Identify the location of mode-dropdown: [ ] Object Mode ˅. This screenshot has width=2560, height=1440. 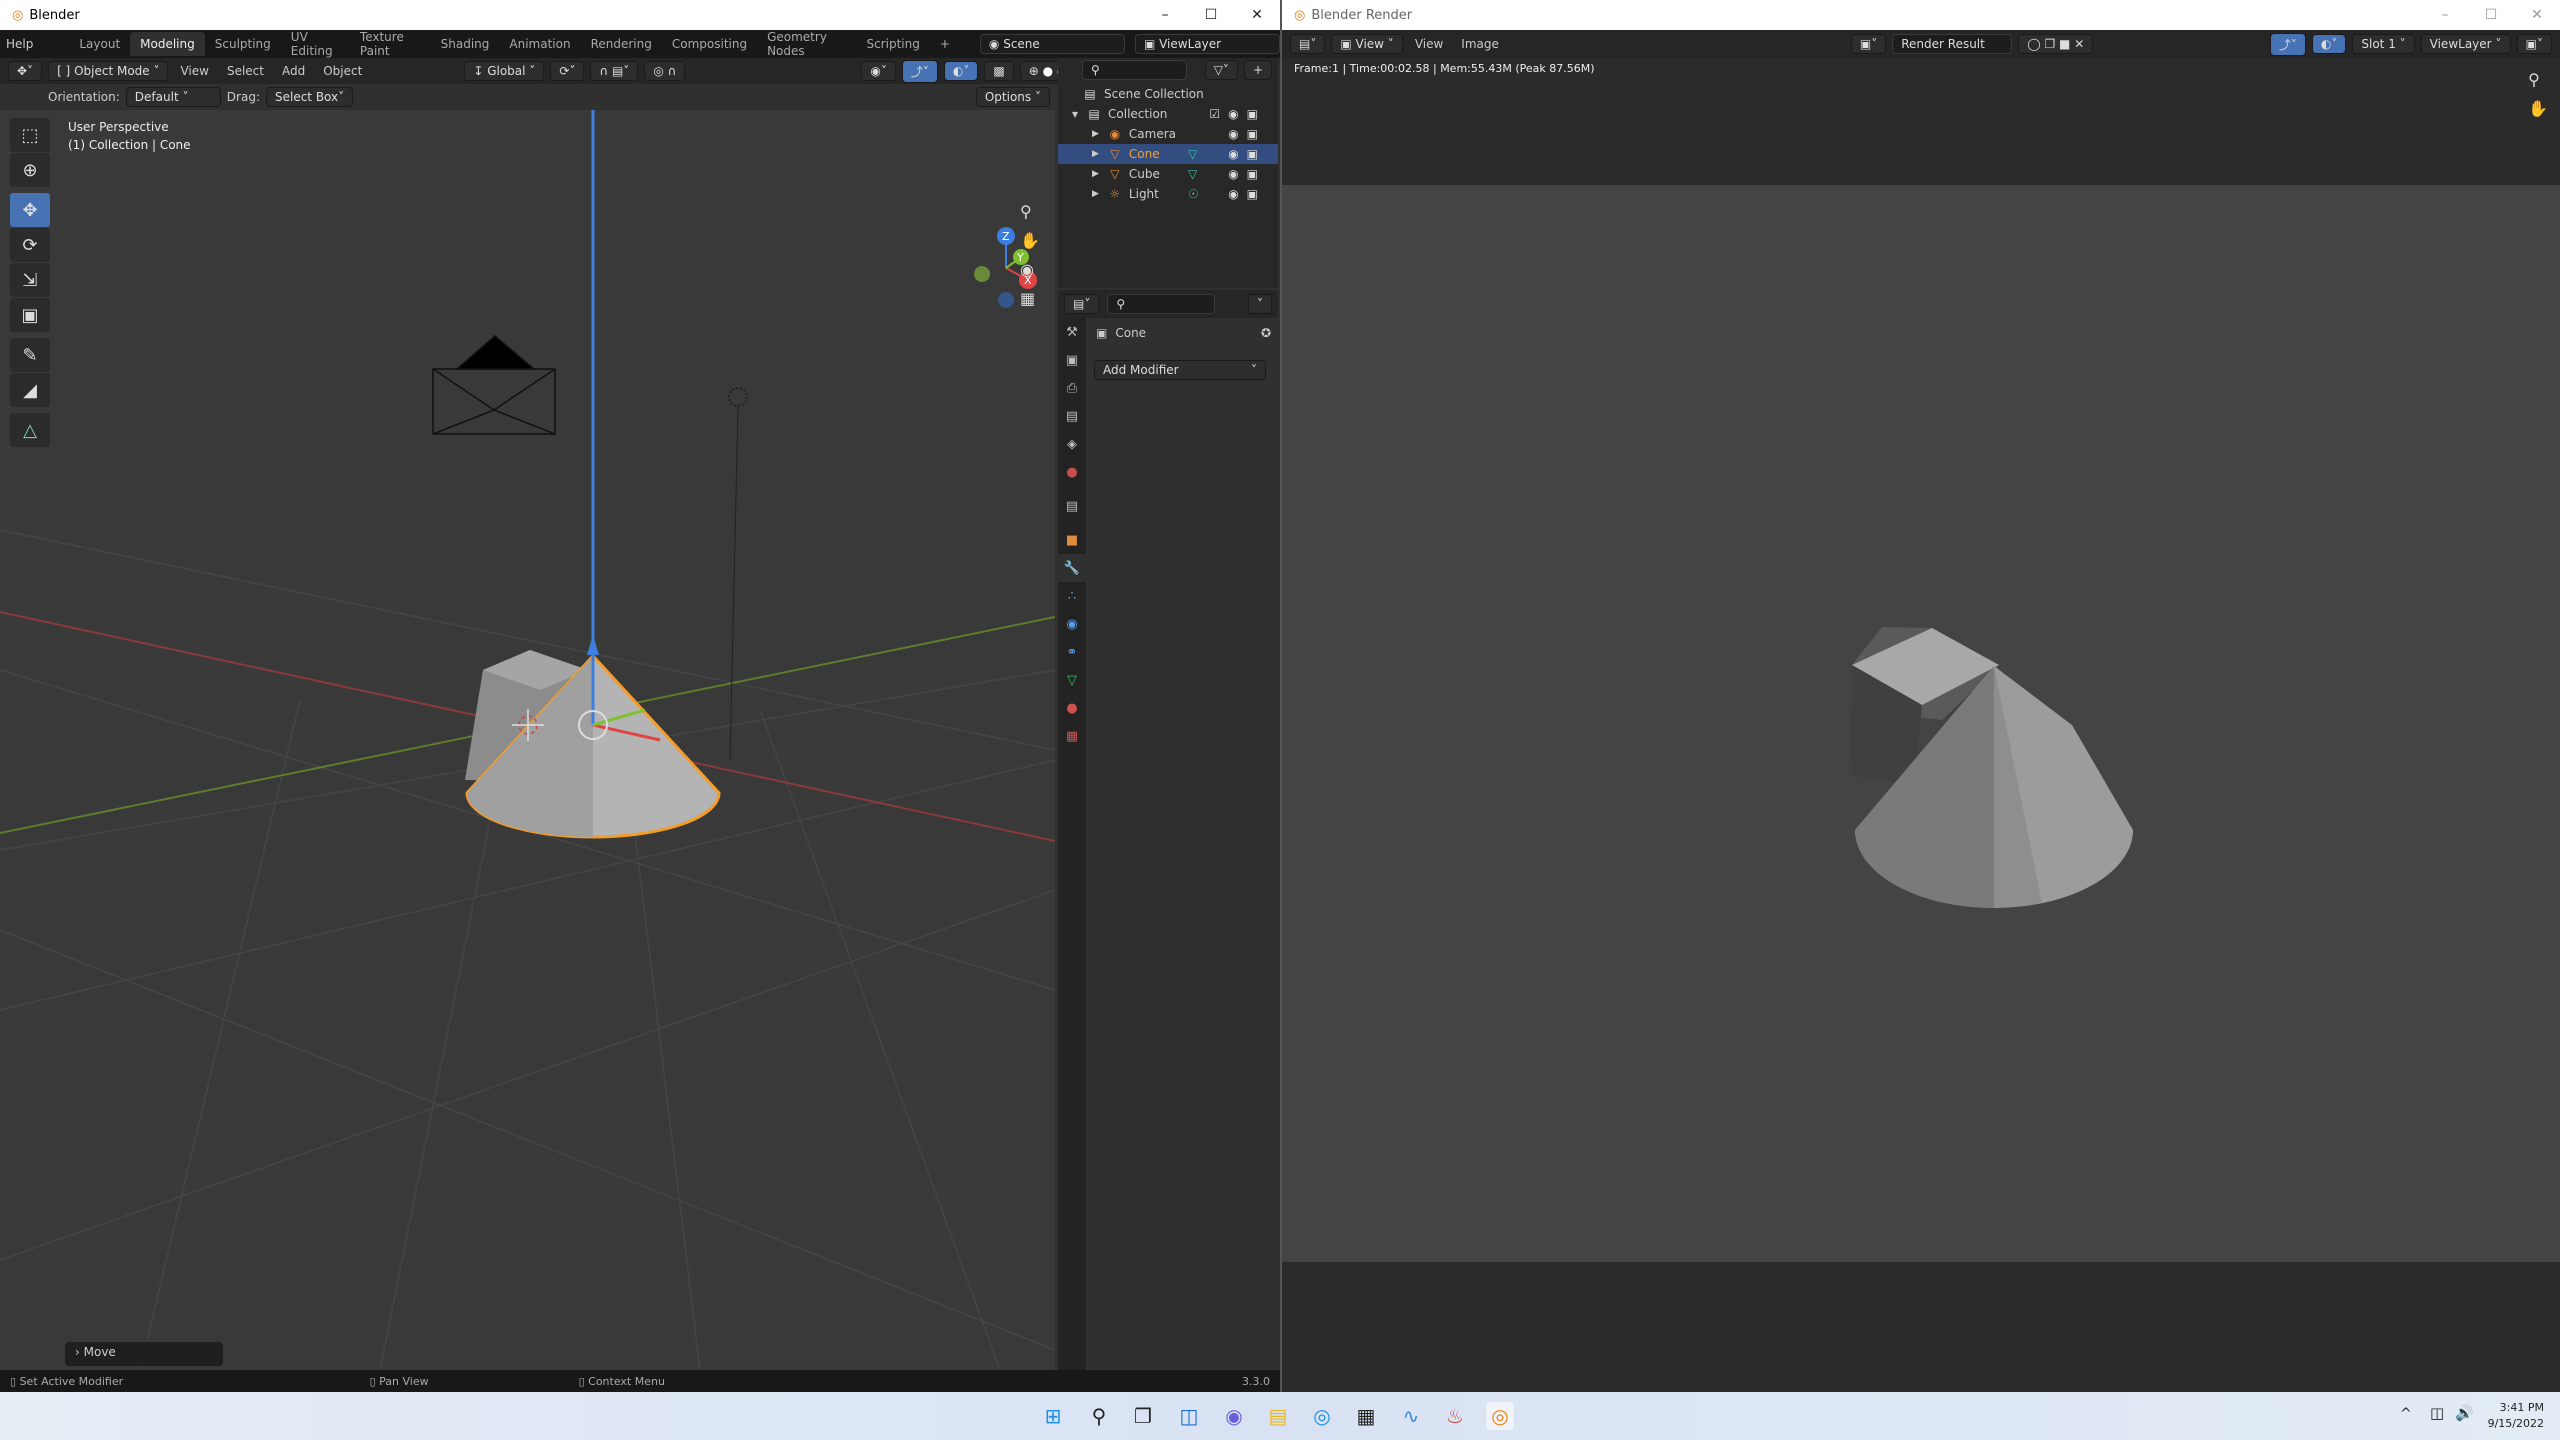
(108, 71).